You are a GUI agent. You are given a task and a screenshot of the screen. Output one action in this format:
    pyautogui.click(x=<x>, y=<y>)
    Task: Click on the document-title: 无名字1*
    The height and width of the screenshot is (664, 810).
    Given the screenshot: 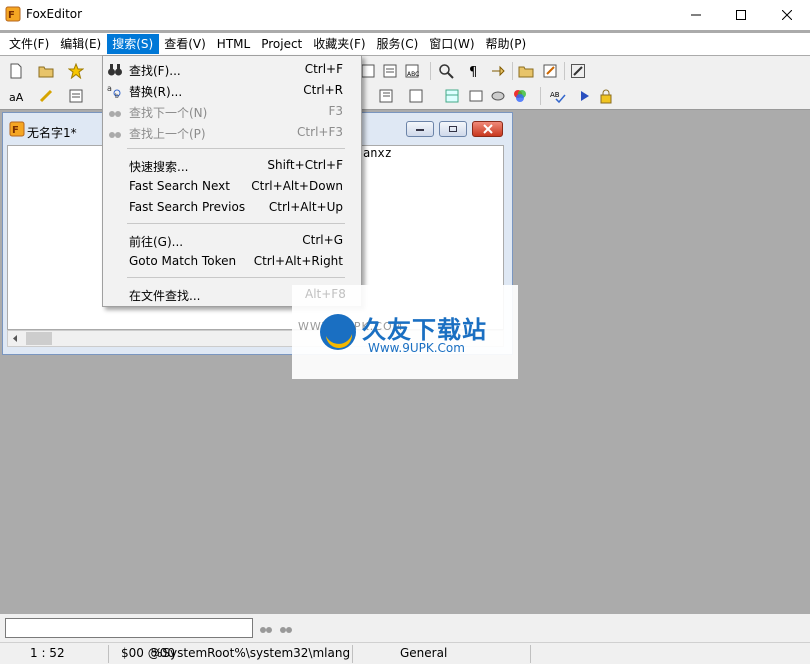 What is the action you would take?
    pyautogui.click(x=52, y=133)
    